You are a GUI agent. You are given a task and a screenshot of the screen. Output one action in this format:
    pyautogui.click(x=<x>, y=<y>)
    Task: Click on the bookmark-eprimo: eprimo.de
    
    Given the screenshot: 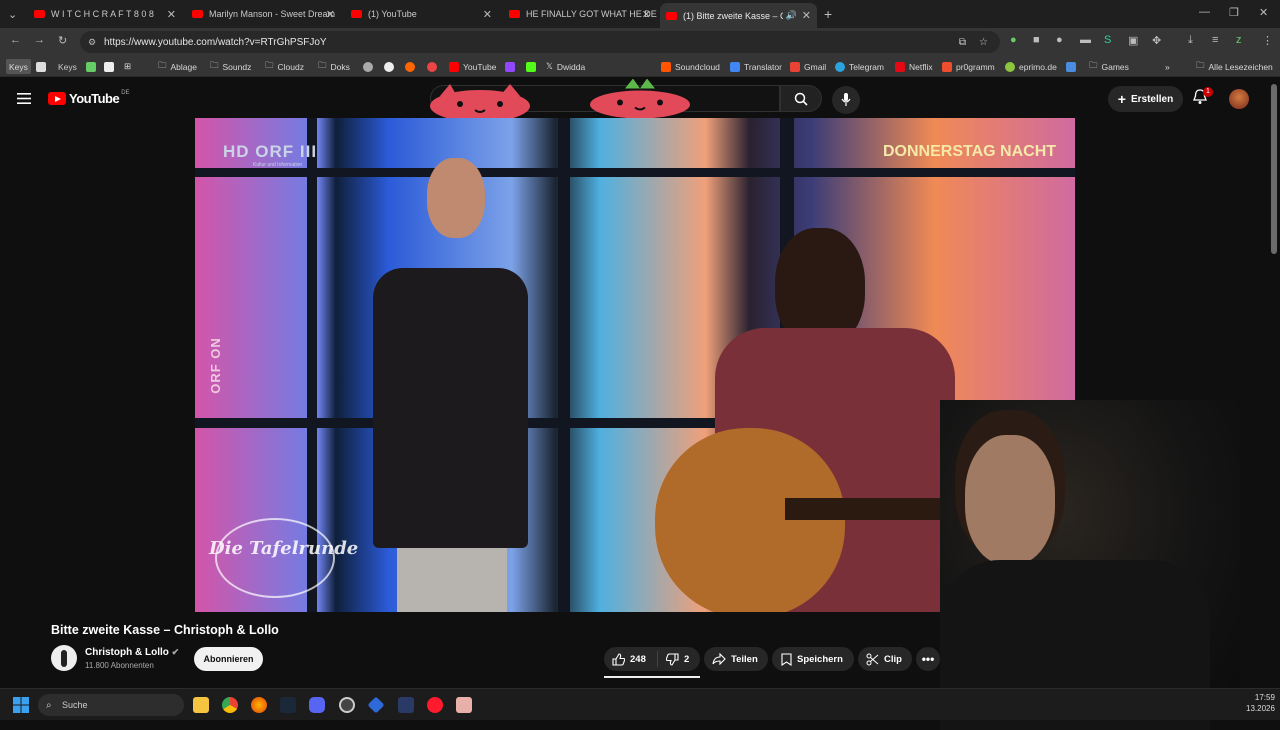 What is the action you would take?
    pyautogui.click(x=1031, y=66)
    